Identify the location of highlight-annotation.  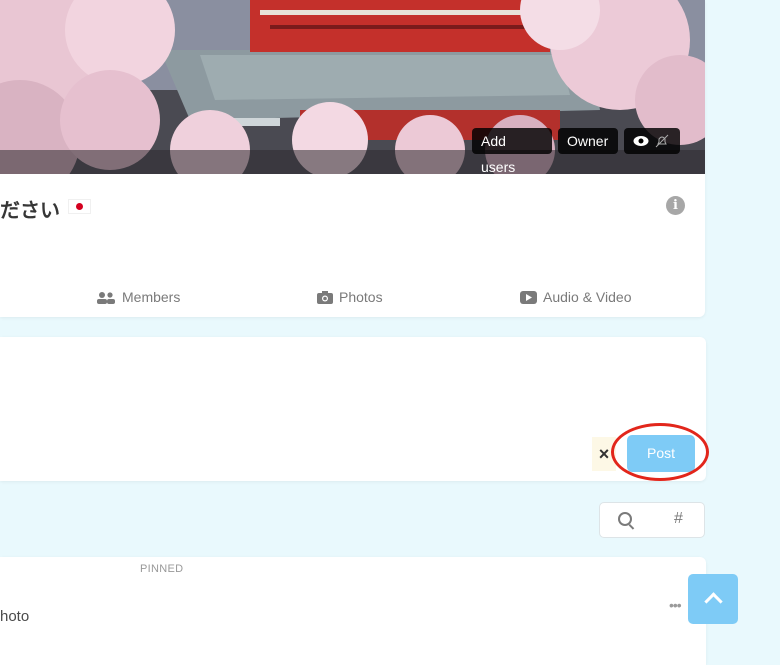
(660, 452).